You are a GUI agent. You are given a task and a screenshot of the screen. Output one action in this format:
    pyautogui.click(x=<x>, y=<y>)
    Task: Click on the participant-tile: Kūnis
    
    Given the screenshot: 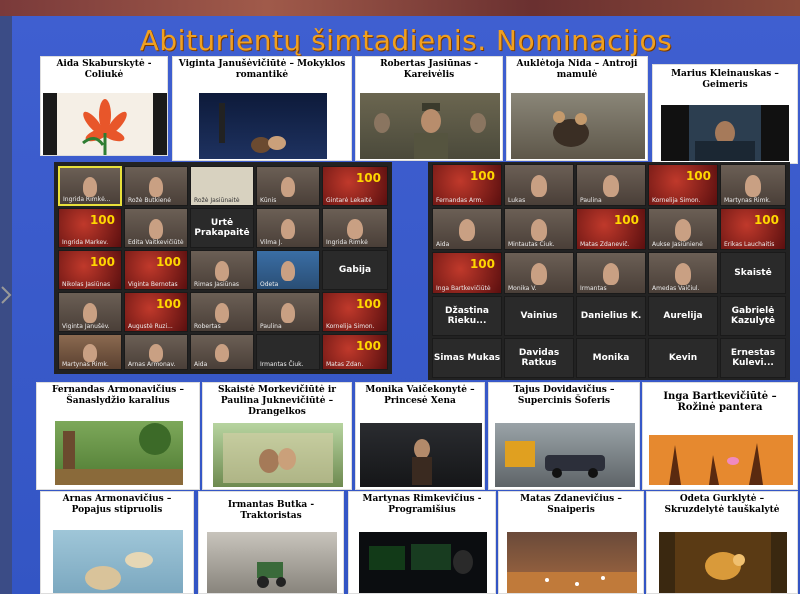 What is the action you would take?
    pyautogui.click(x=288, y=186)
    